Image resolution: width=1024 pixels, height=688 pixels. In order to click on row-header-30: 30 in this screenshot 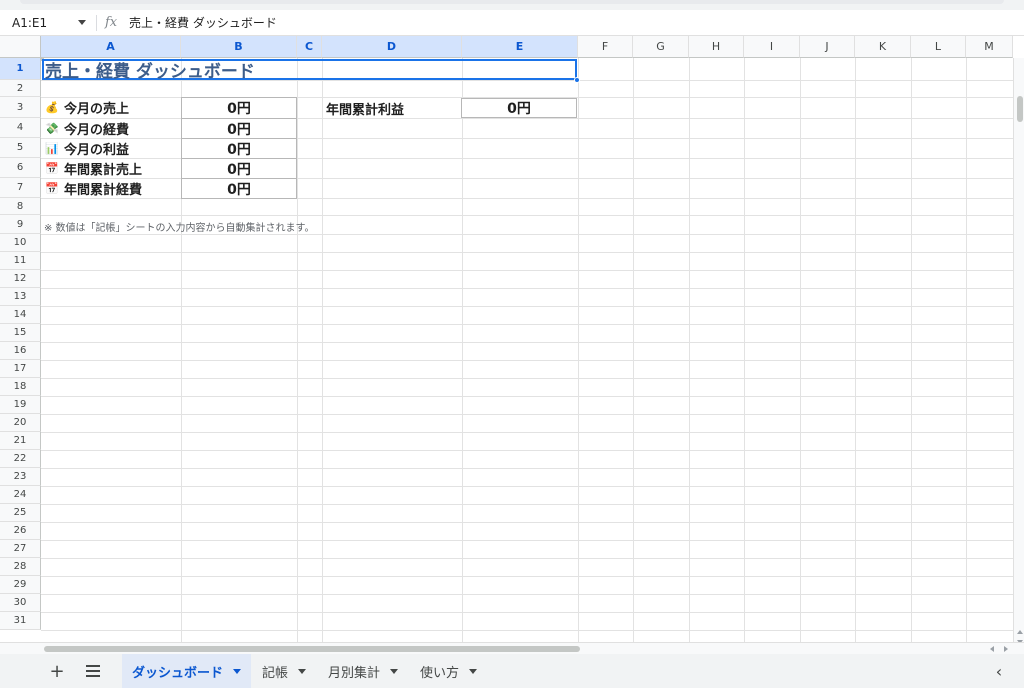, I will do `click(20, 603)`.